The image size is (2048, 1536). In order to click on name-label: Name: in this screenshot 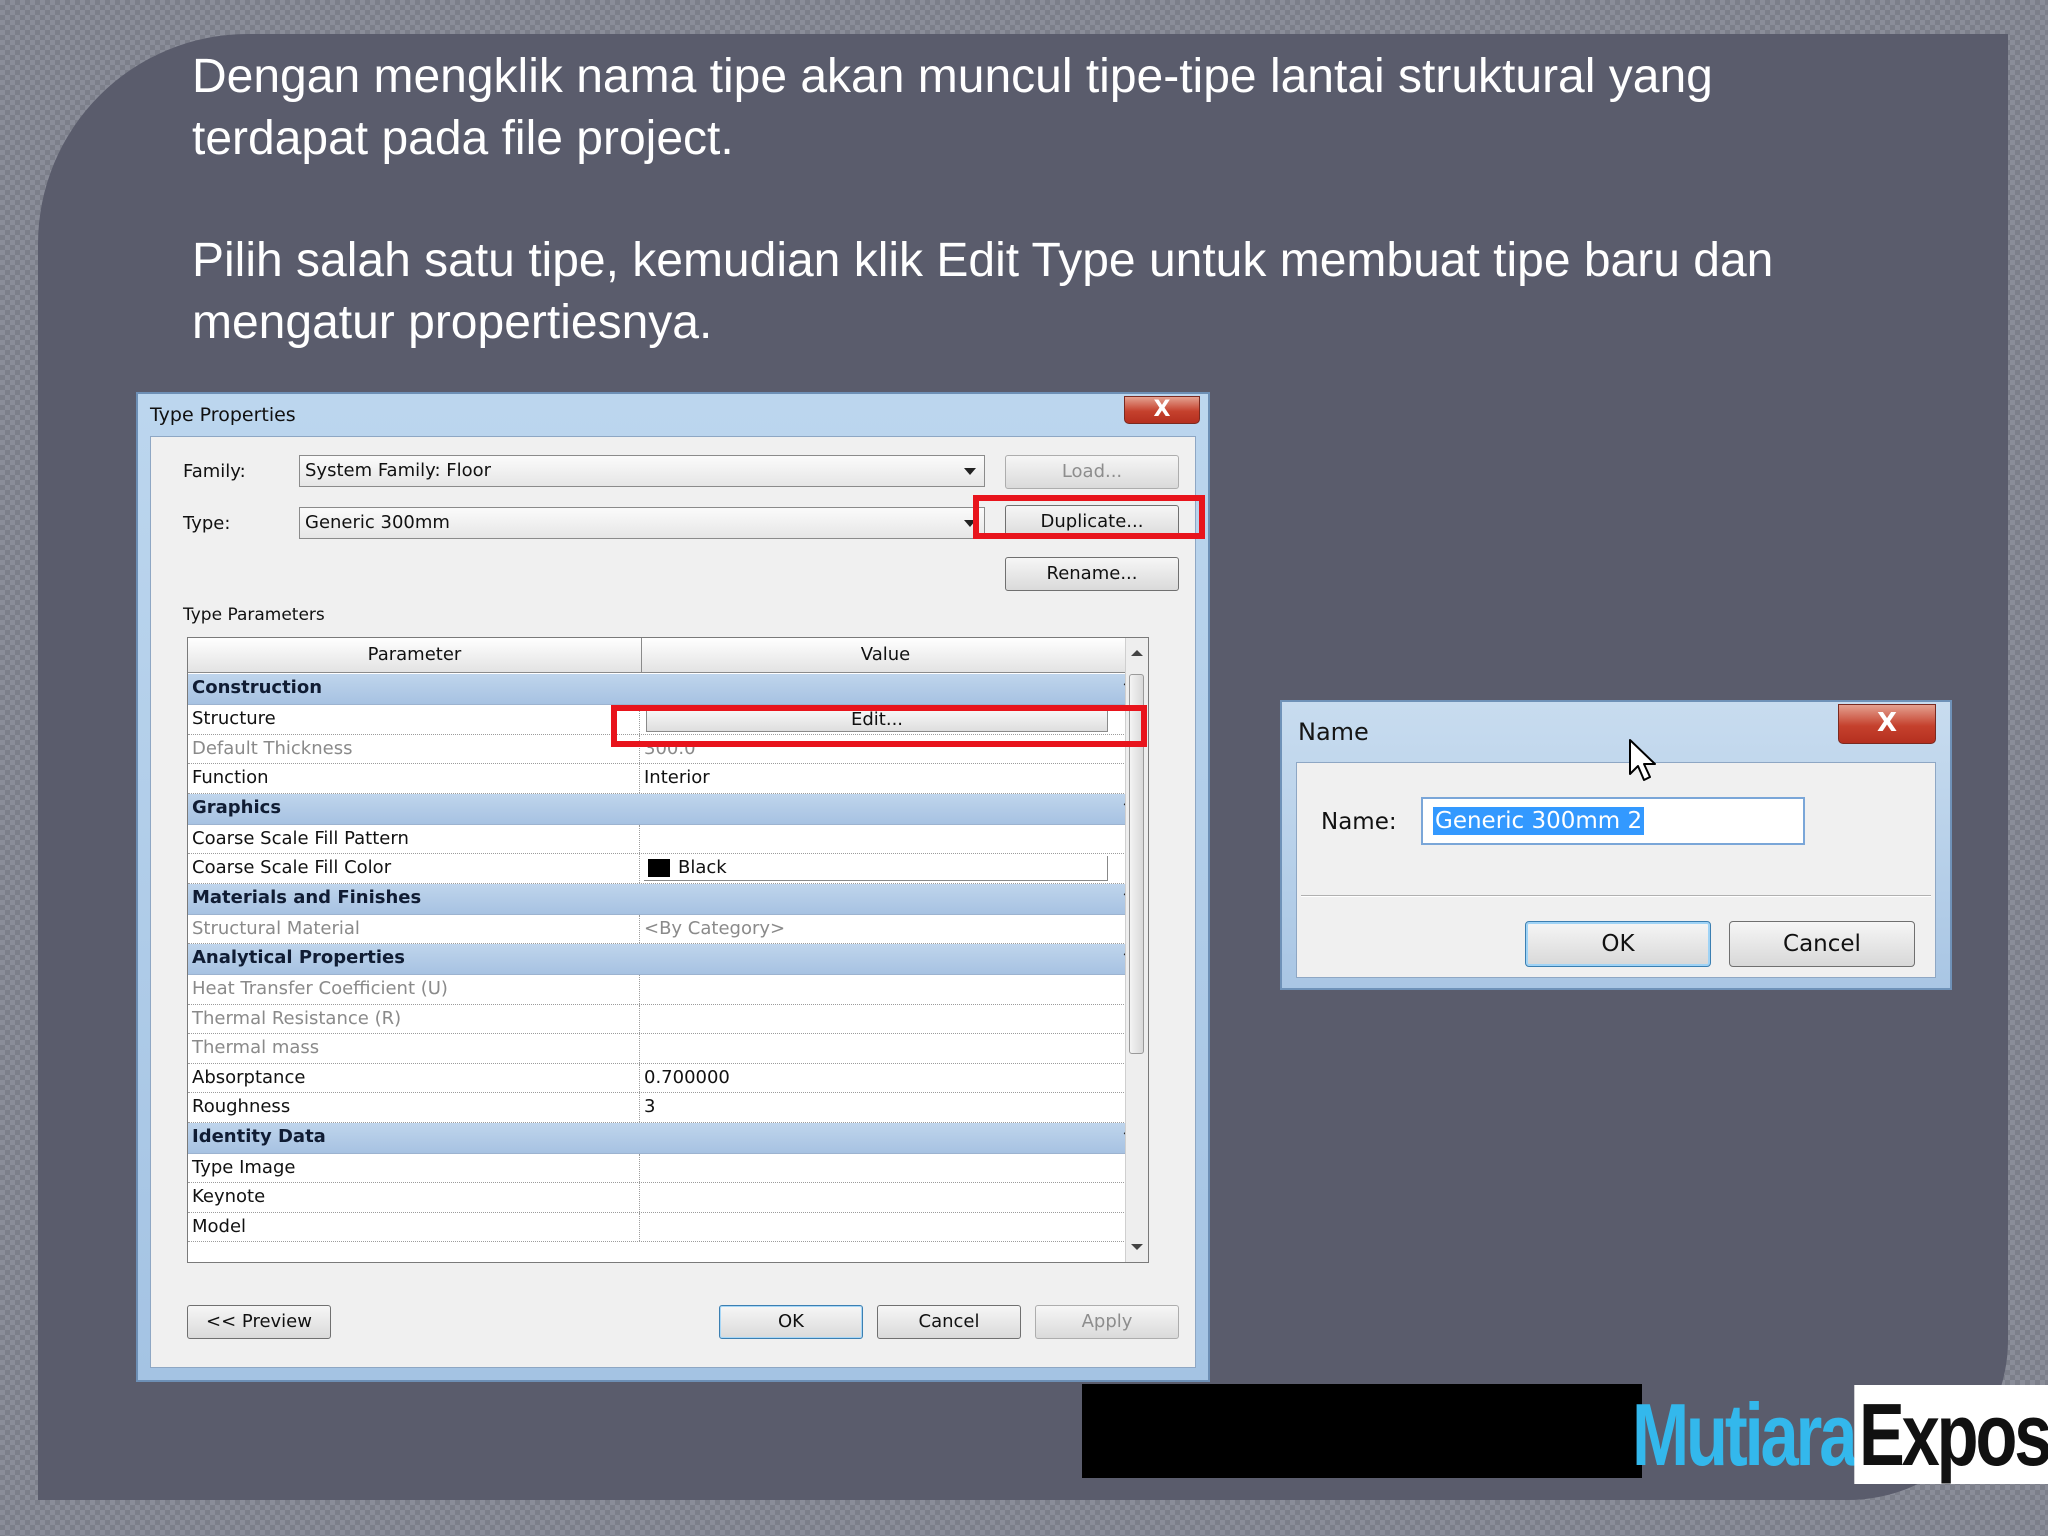, I will do `click(1359, 822)`.